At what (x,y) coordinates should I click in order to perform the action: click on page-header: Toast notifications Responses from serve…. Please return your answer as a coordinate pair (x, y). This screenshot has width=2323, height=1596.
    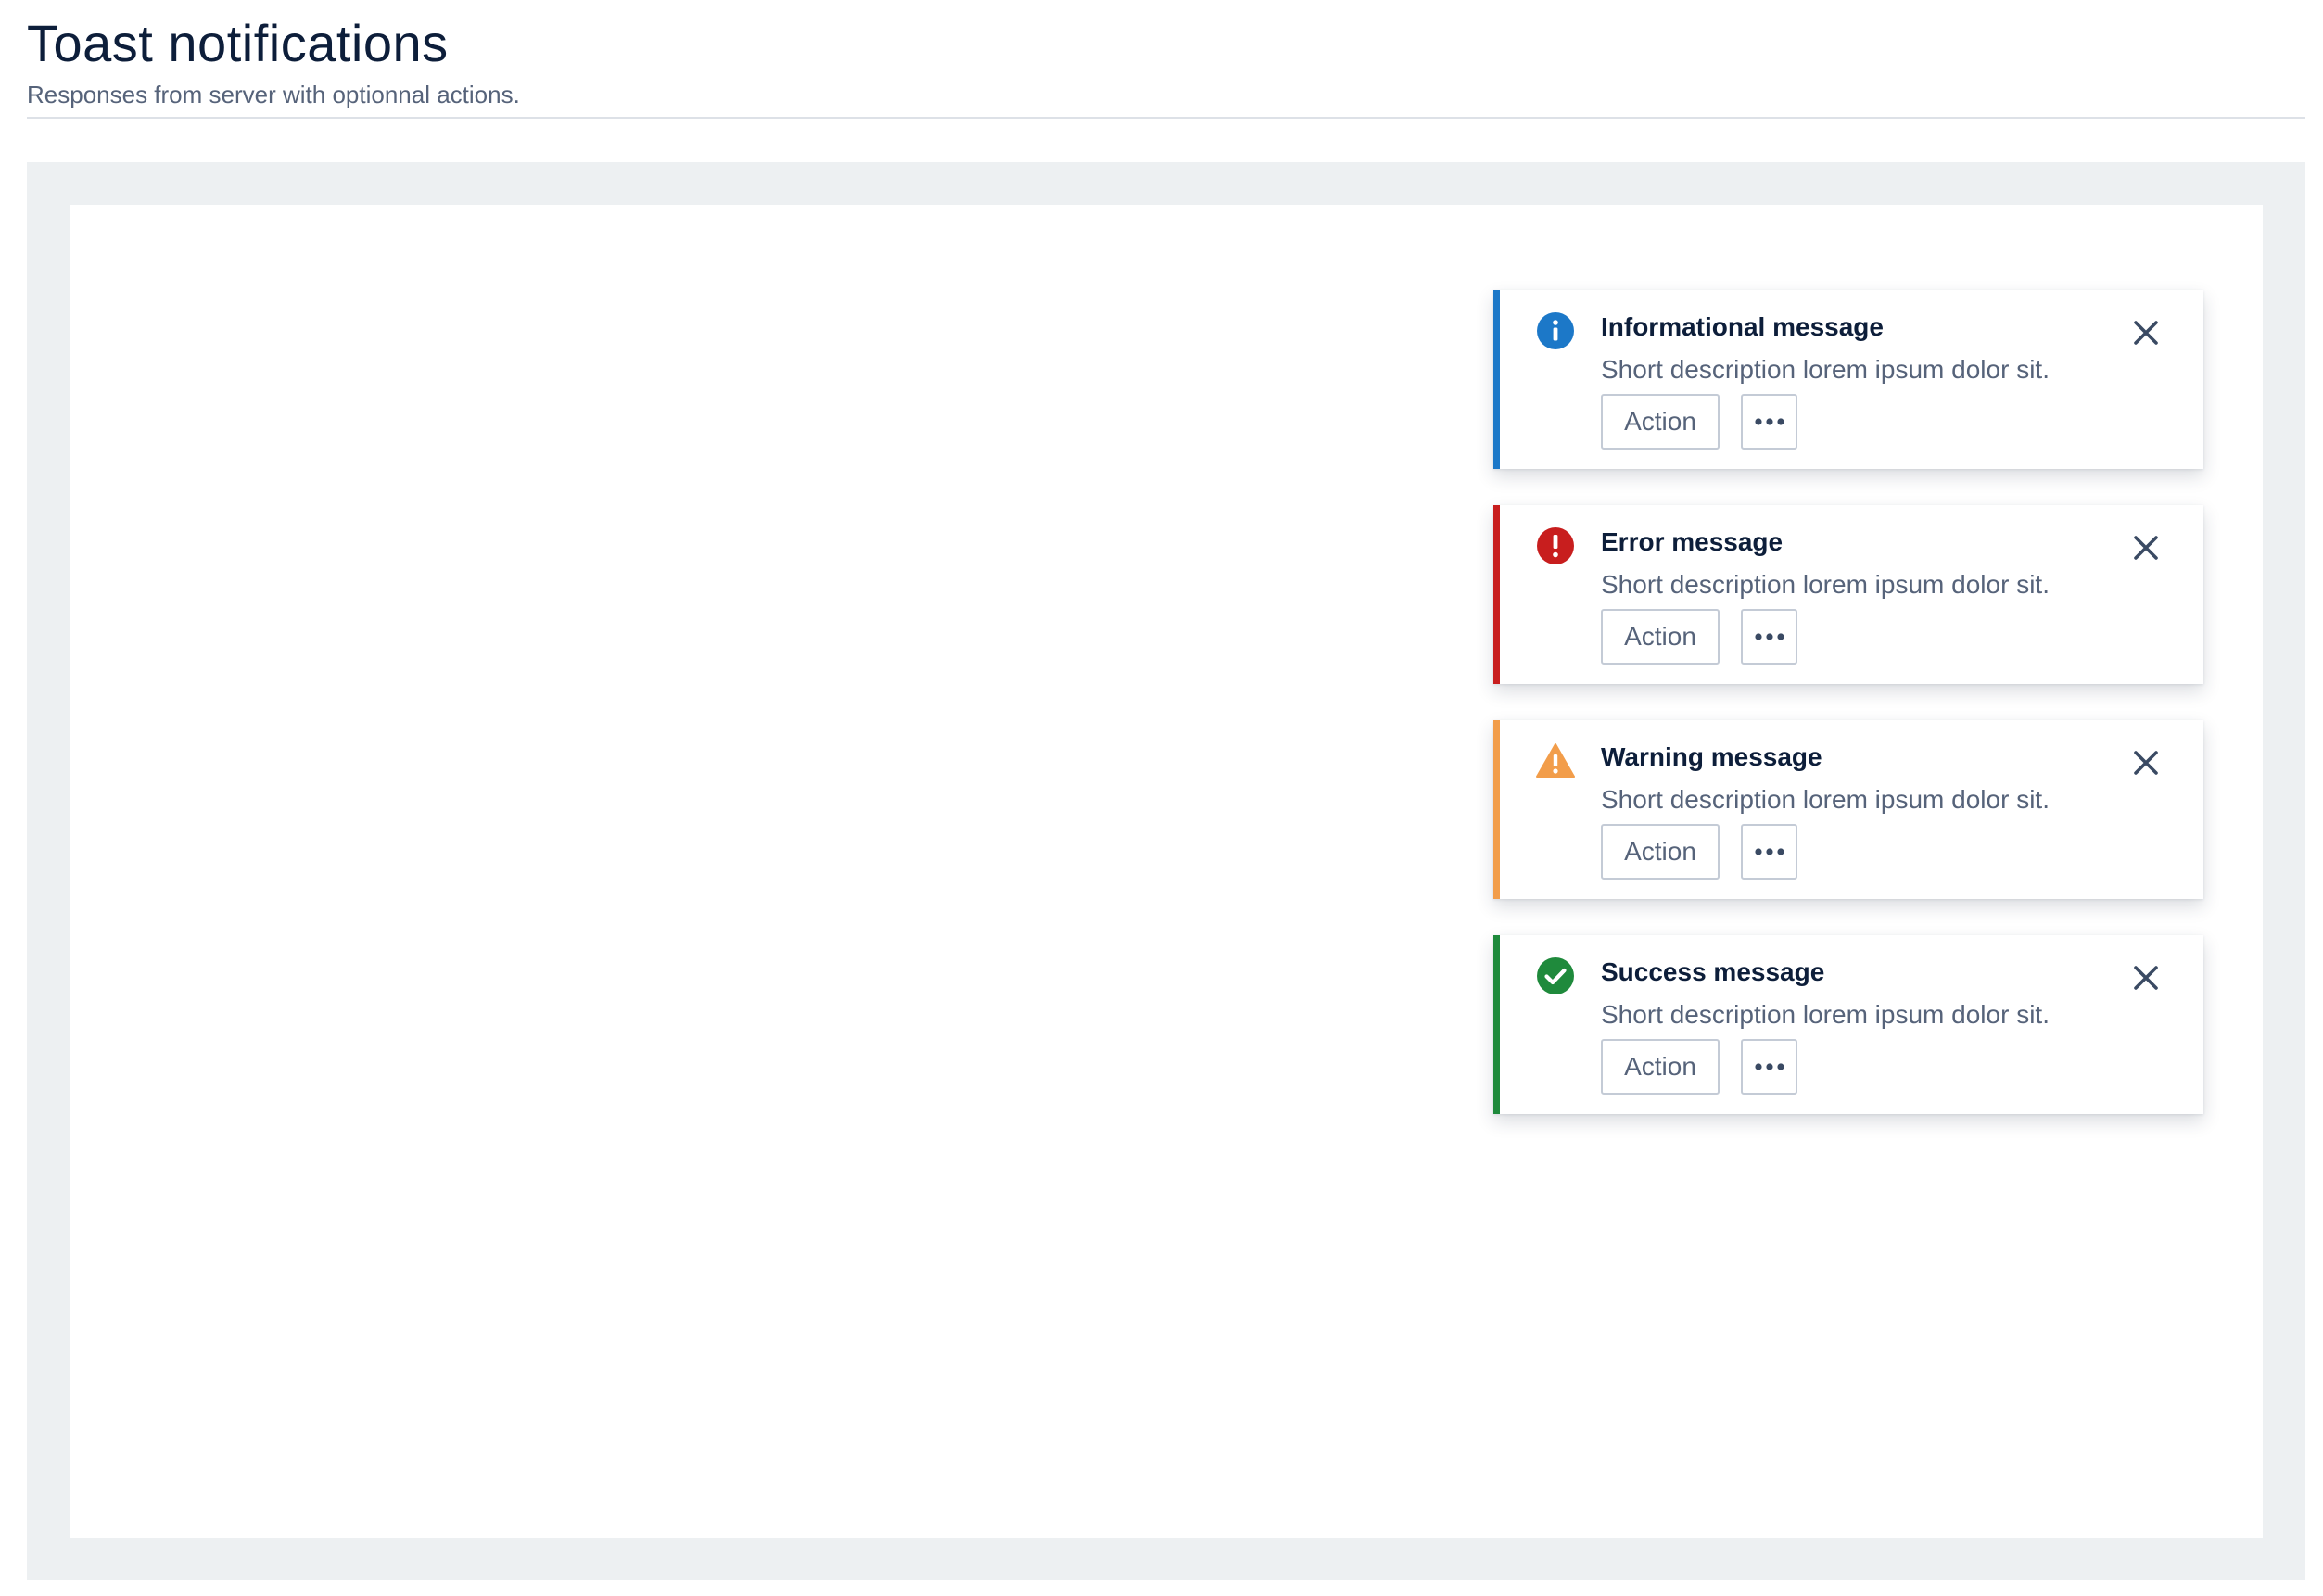
    Looking at the image, I should click on (1166, 59).